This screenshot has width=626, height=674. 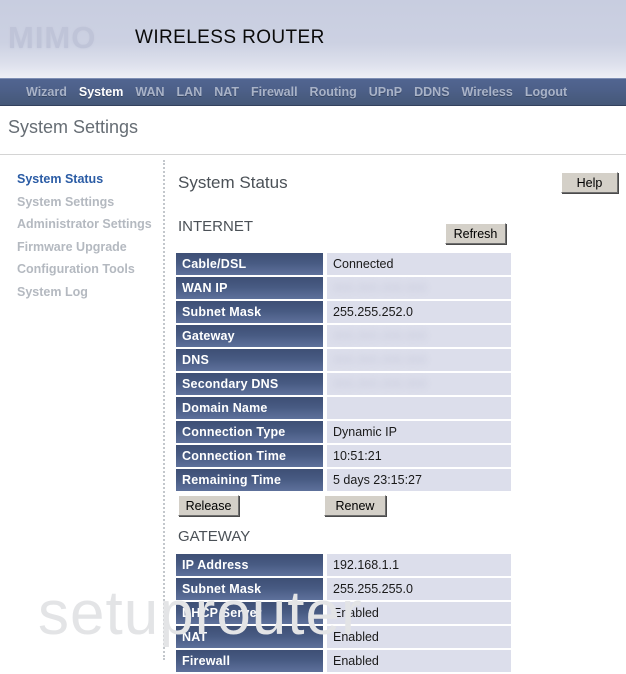 I want to click on table-row: Firewall Enabled, so click(x=343, y=661).